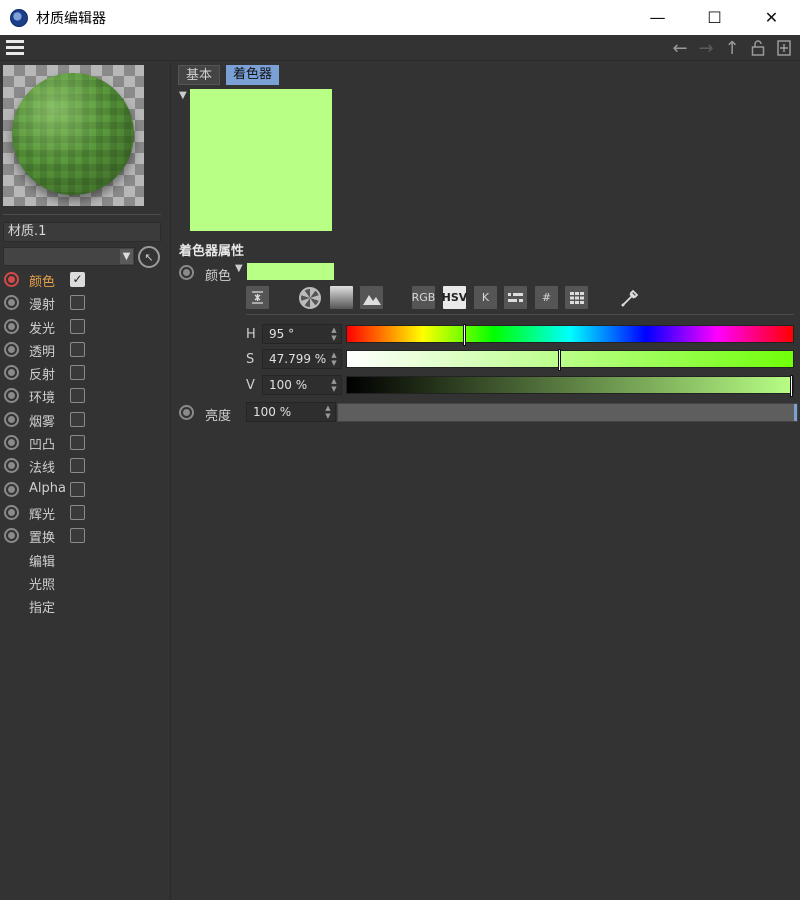  Describe the element at coordinates (85, 512) in the screenshot. I see `channel-glow: 辉光` at that location.